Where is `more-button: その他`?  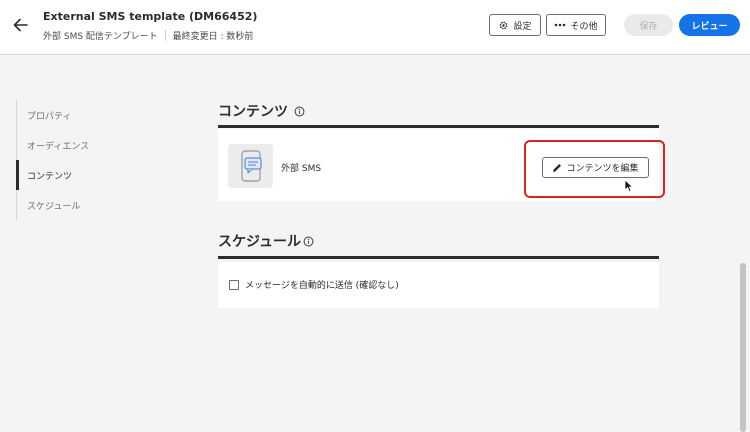
more-button: その他 is located at coordinates (576, 25).